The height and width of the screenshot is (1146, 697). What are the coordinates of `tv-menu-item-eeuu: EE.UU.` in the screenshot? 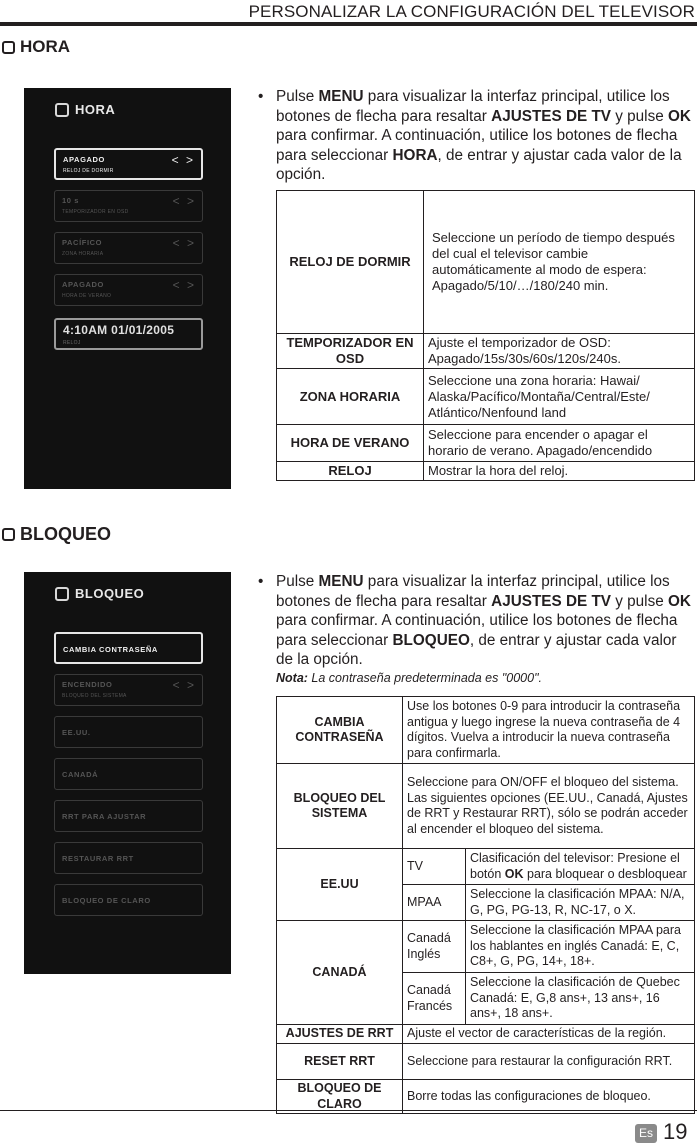 It's located at (128, 732).